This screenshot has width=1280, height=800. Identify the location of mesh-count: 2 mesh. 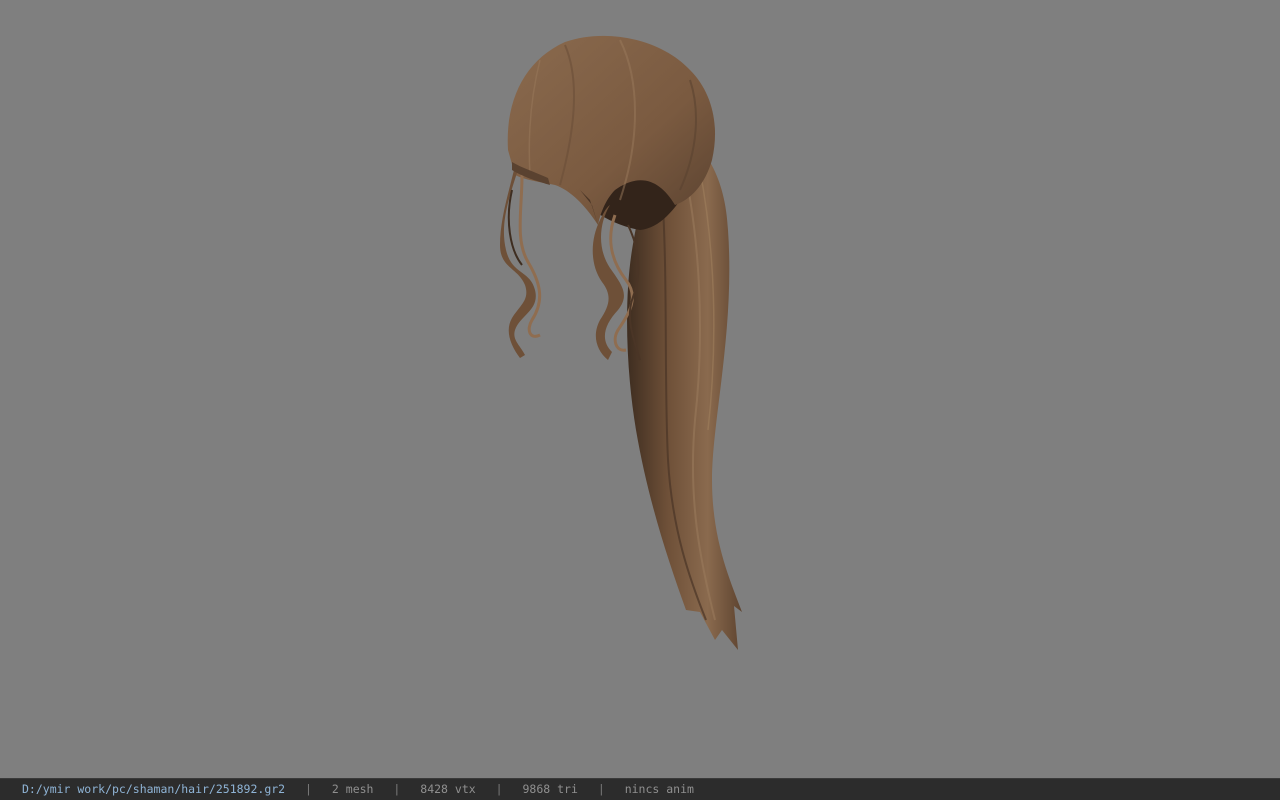
(352, 789).